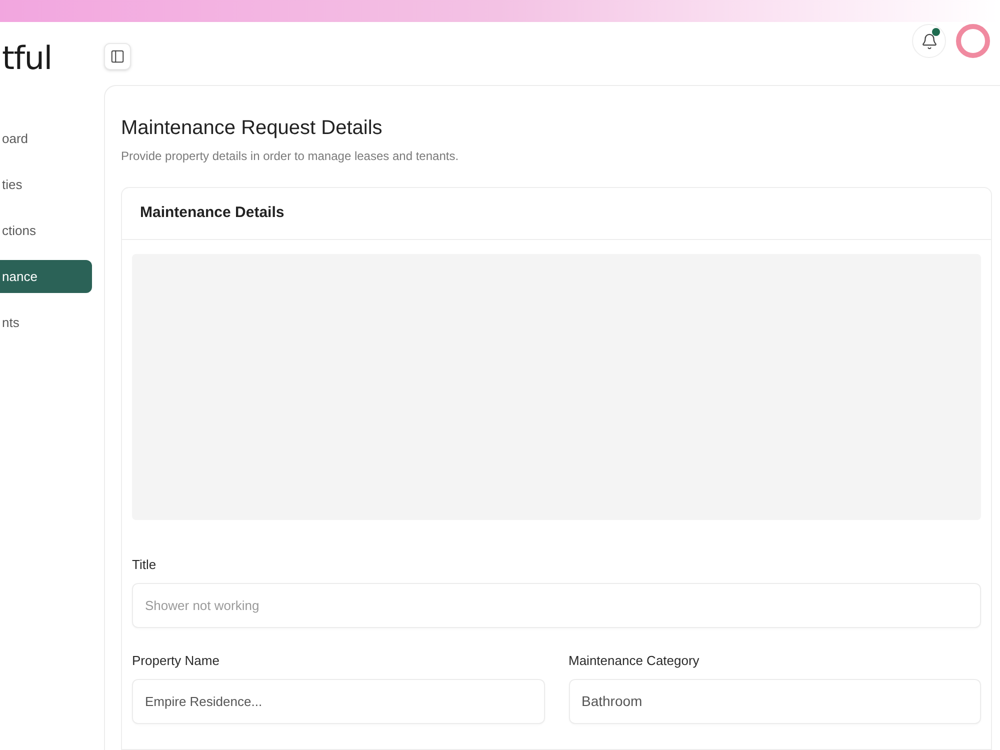 The height and width of the screenshot is (750, 1000). I want to click on field-label: Maintenance Category, so click(634, 660).